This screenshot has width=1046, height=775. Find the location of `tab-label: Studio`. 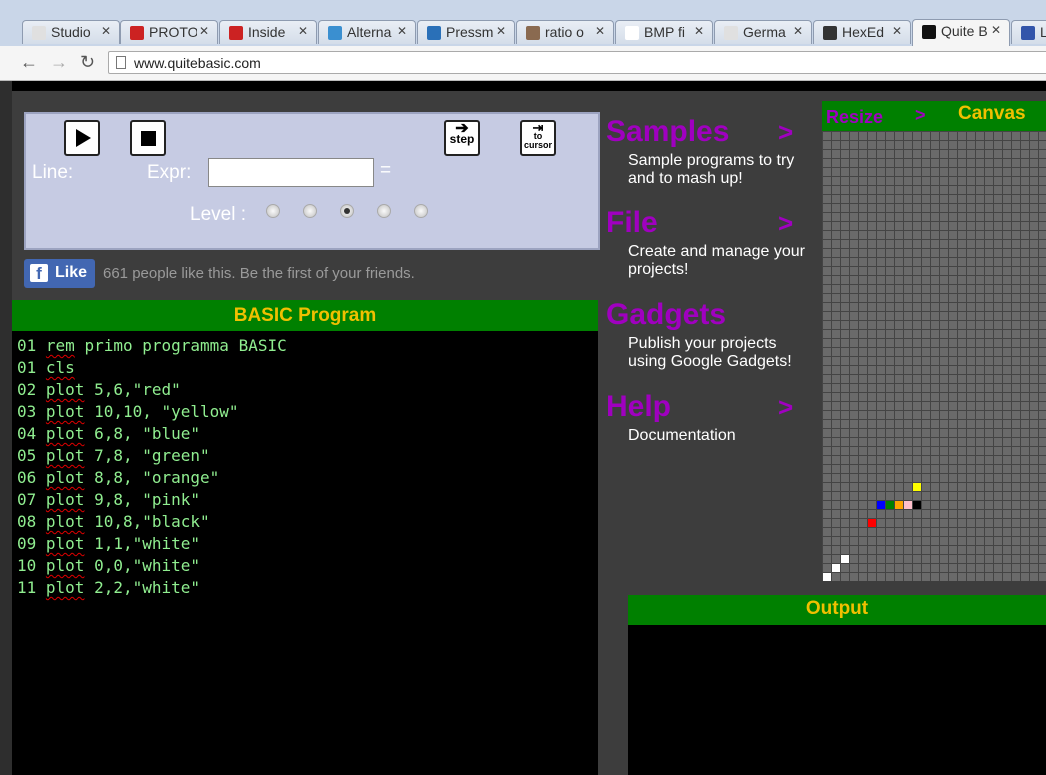

tab-label: Studio is located at coordinates (71, 32).